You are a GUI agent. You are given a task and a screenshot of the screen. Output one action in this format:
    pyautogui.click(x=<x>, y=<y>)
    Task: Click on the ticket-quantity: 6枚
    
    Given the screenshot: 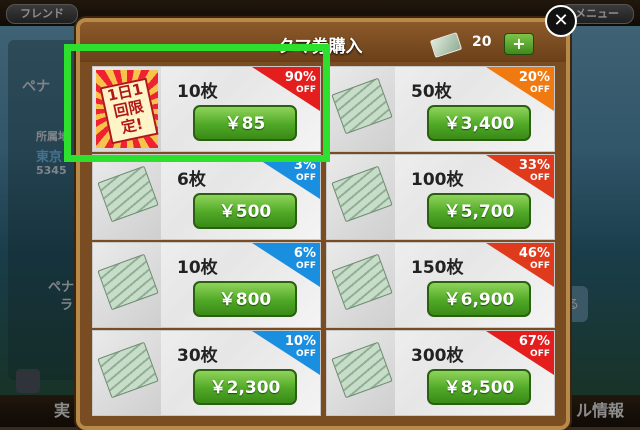 What is the action you would take?
    pyautogui.click(x=191, y=180)
    